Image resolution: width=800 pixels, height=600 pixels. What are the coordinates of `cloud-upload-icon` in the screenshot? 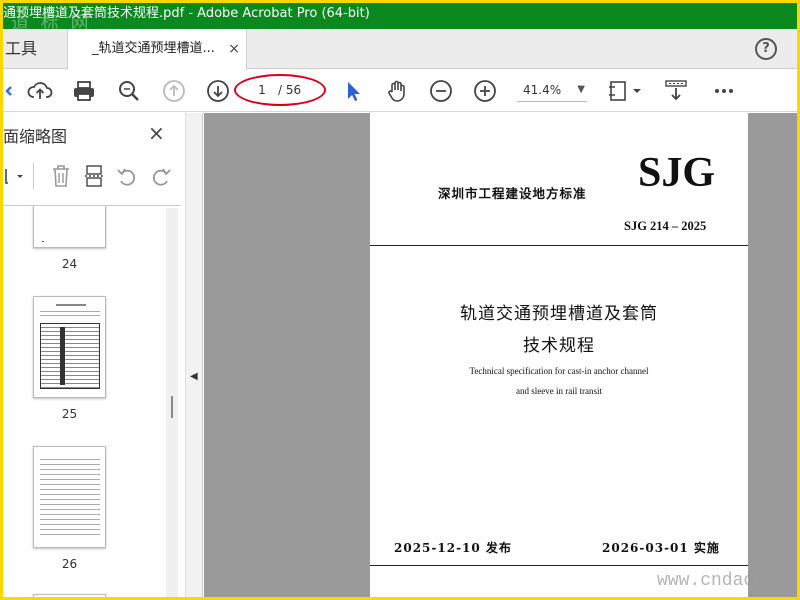 It's located at (40, 91).